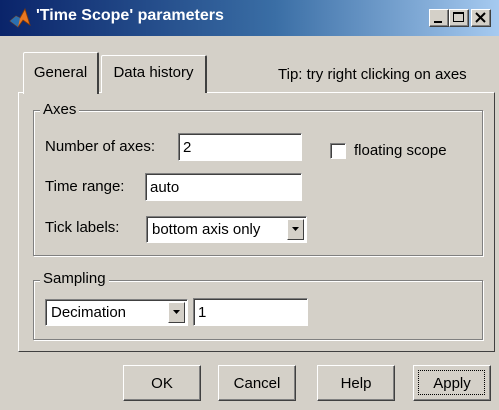 The image size is (499, 410). What do you see at coordinates (89, 312) in the screenshot?
I see `sampling-mode-value: Decimation` at bounding box center [89, 312].